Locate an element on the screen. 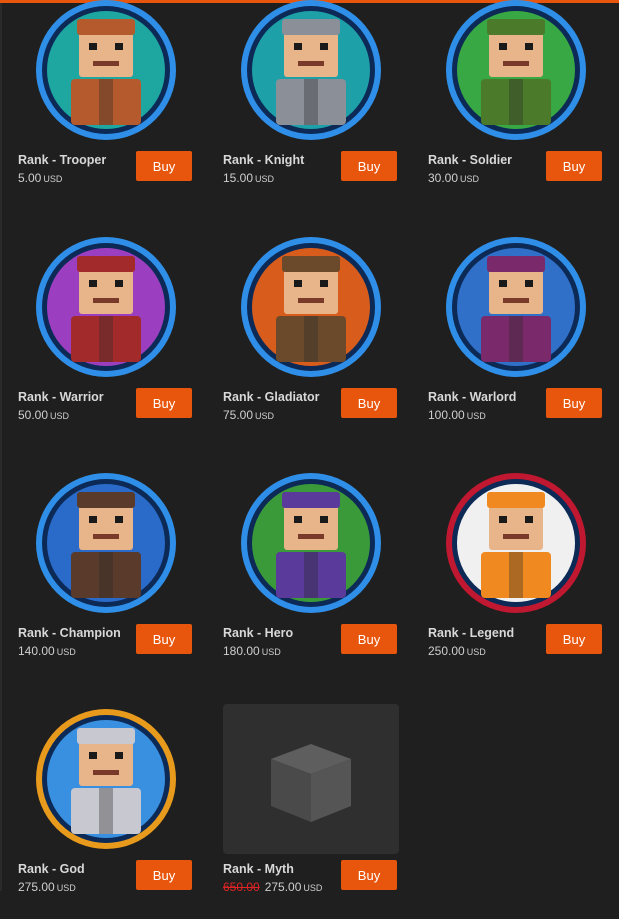 The height and width of the screenshot is (919, 619). product-card: Rank - Gladiator 75.00 USD Buy is located at coordinates (318, 339).